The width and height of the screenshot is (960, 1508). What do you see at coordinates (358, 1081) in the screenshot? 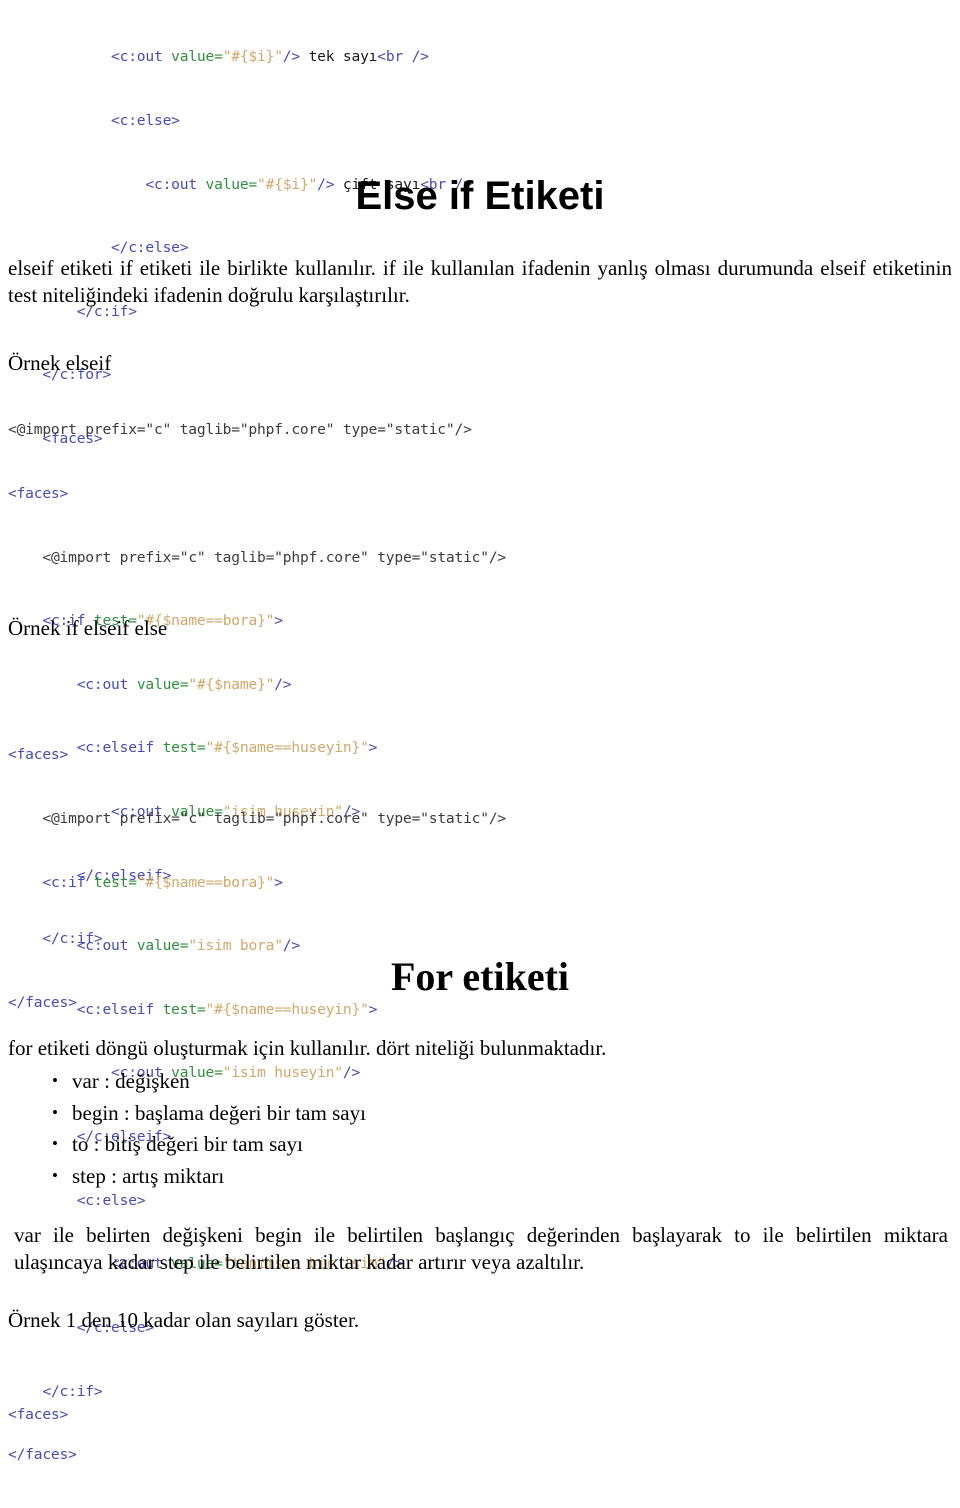
I see `list-item: var : değişken` at bounding box center [358, 1081].